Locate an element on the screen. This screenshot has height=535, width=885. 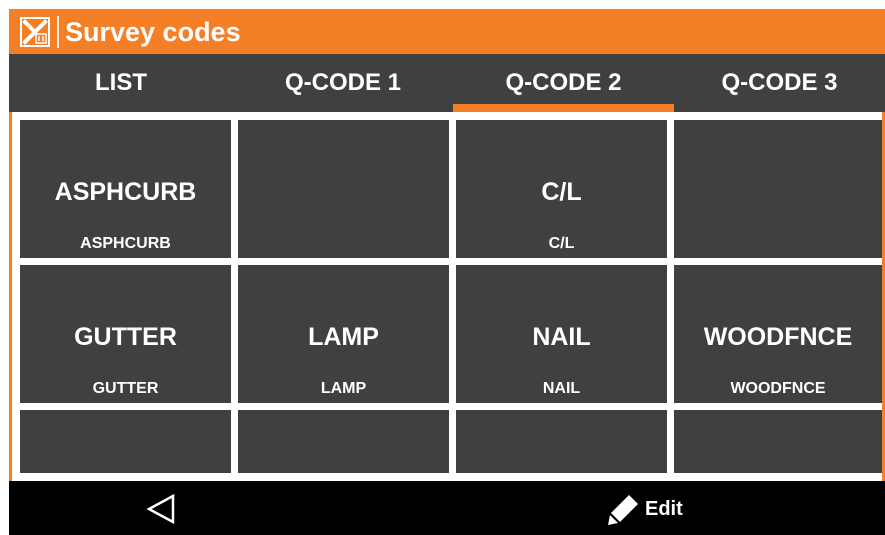
code-button: ASPHCURB ASPHCURB is located at coordinates (125, 189).